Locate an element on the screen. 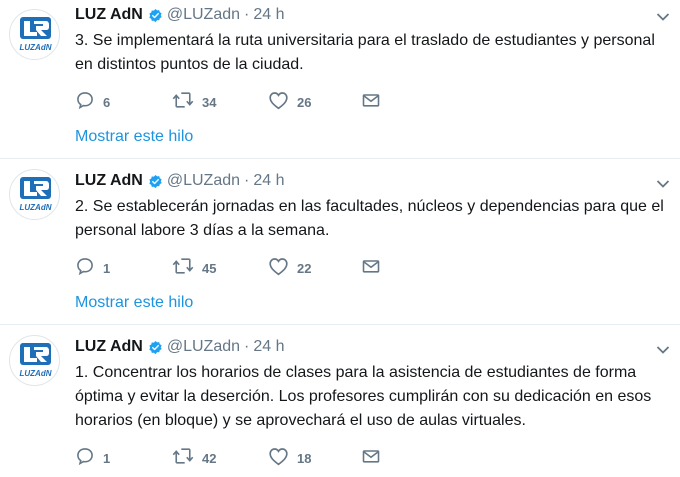 The width and height of the screenshot is (680, 477). retweet-count: 42 is located at coordinates (209, 458).